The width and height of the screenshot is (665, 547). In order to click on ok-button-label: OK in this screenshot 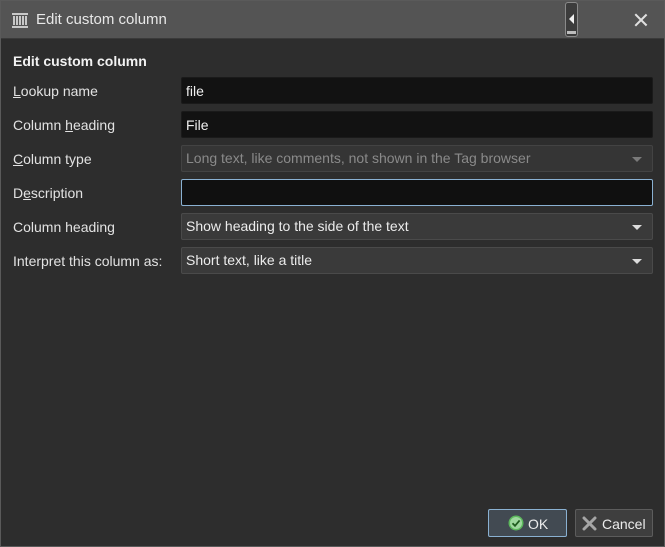, I will do `click(538, 524)`.